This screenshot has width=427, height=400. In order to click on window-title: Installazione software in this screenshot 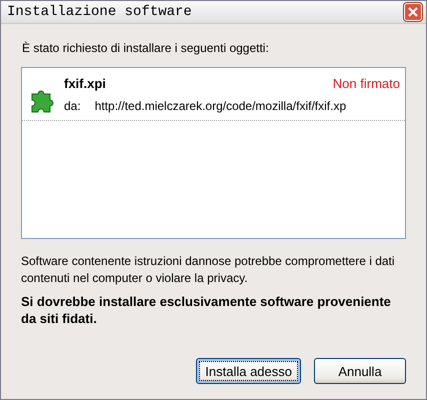, I will do `click(99, 12)`.